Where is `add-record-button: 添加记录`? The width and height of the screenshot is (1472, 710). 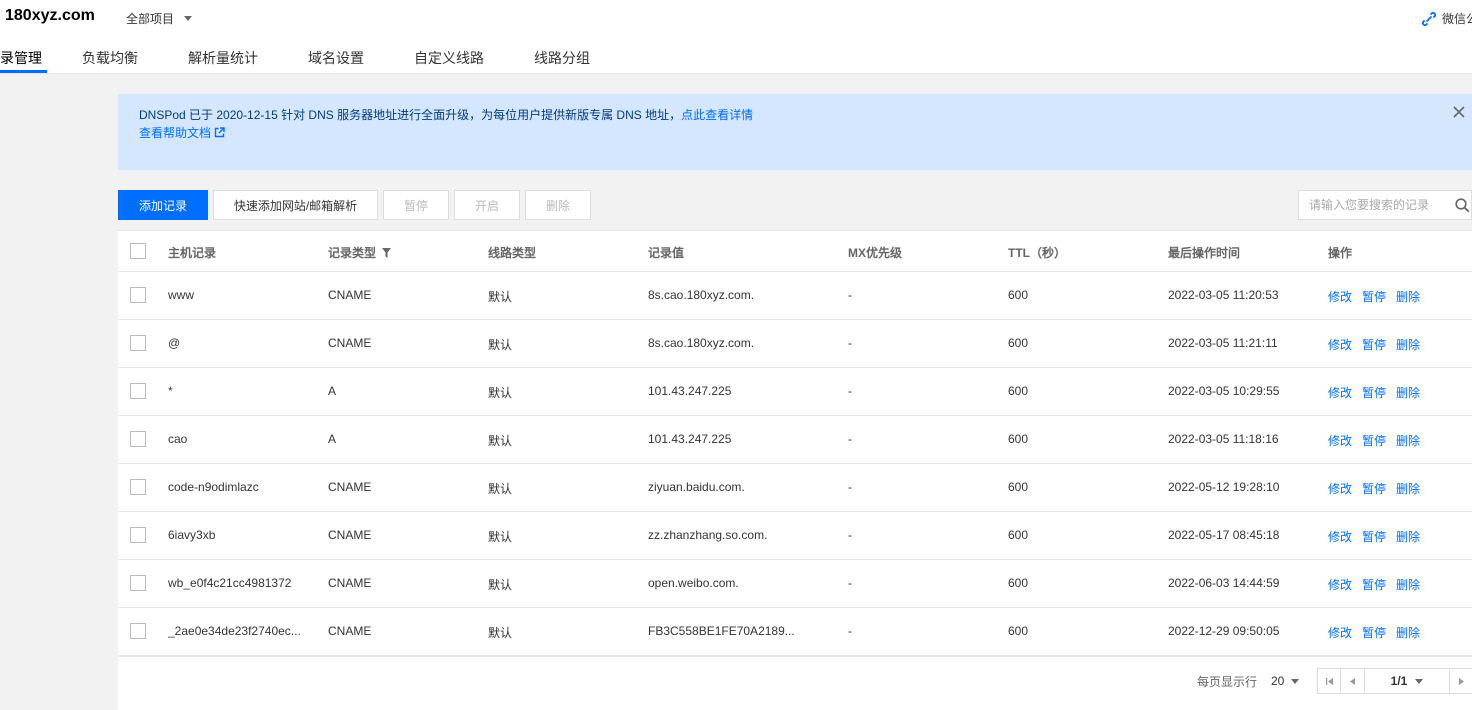
add-record-button: 添加记录 is located at coordinates (163, 205).